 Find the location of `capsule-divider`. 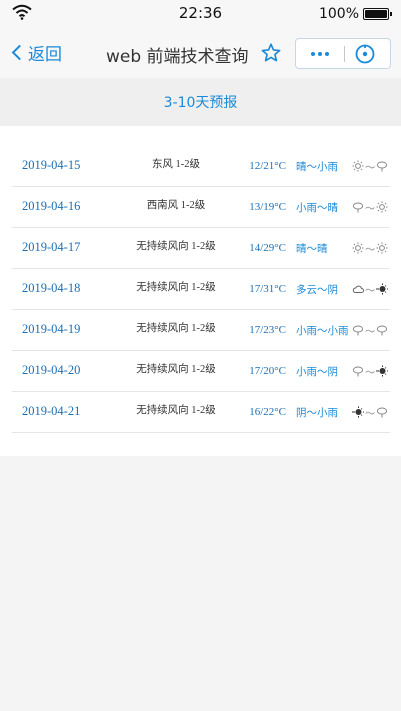

capsule-divider is located at coordinates (344, 54).